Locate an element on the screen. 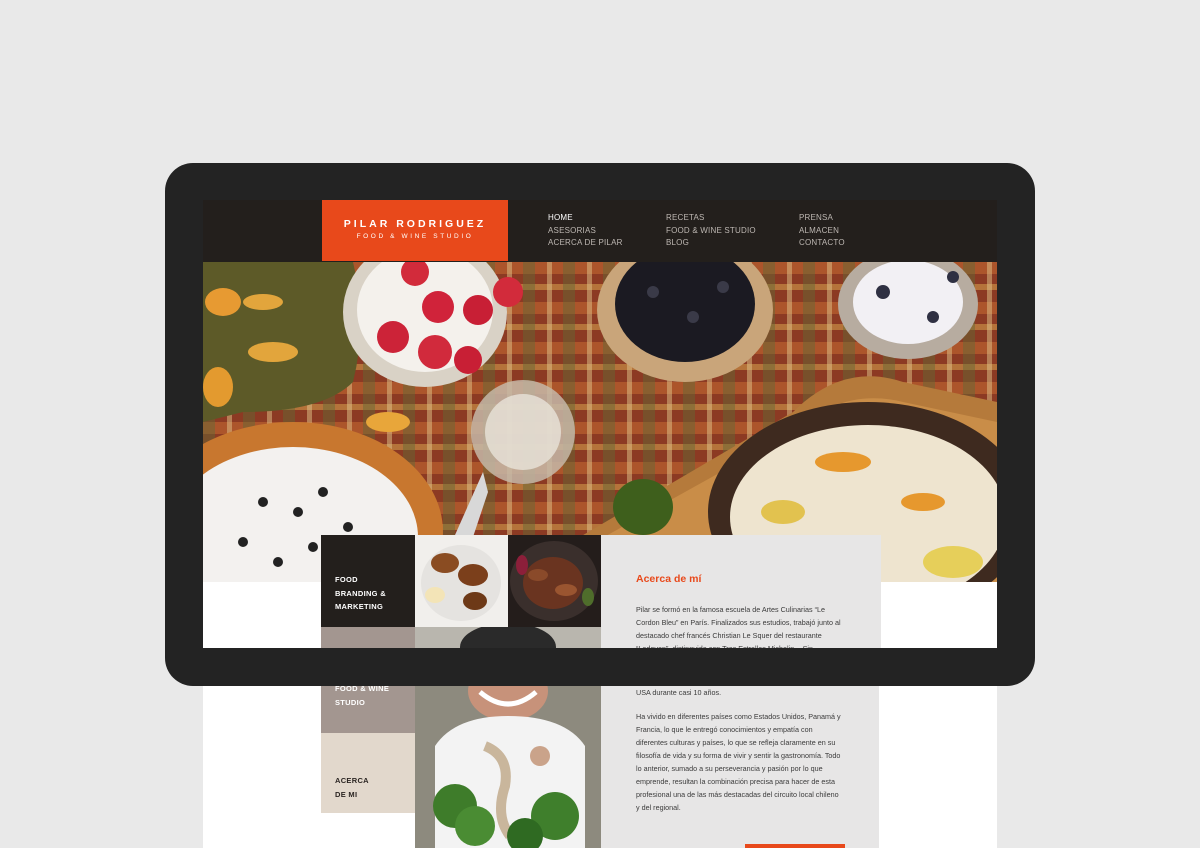 The height and width of the screenshot is (848, 1200). portrait-photo-lower is located at coordinates (508, 767).